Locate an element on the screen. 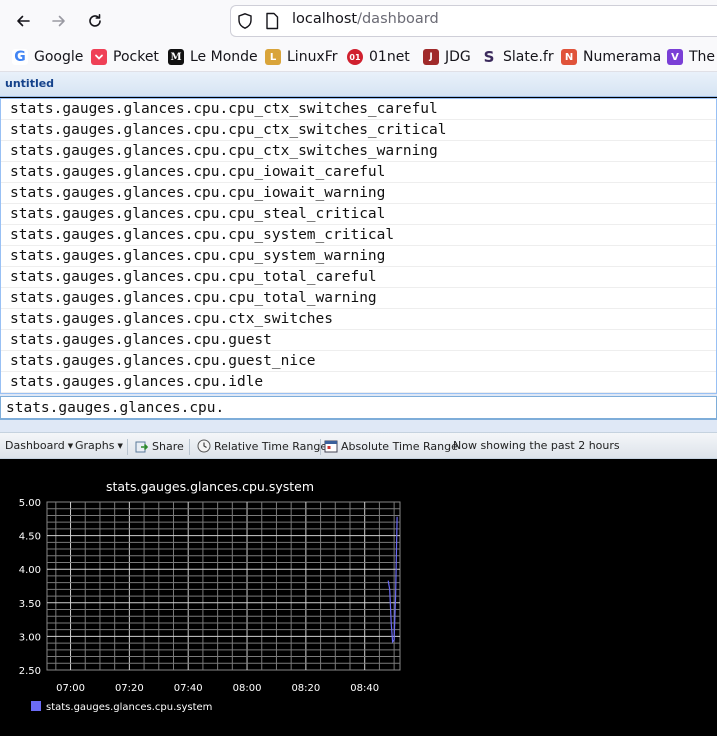  reload-icon is located at coordinates (95, 20).